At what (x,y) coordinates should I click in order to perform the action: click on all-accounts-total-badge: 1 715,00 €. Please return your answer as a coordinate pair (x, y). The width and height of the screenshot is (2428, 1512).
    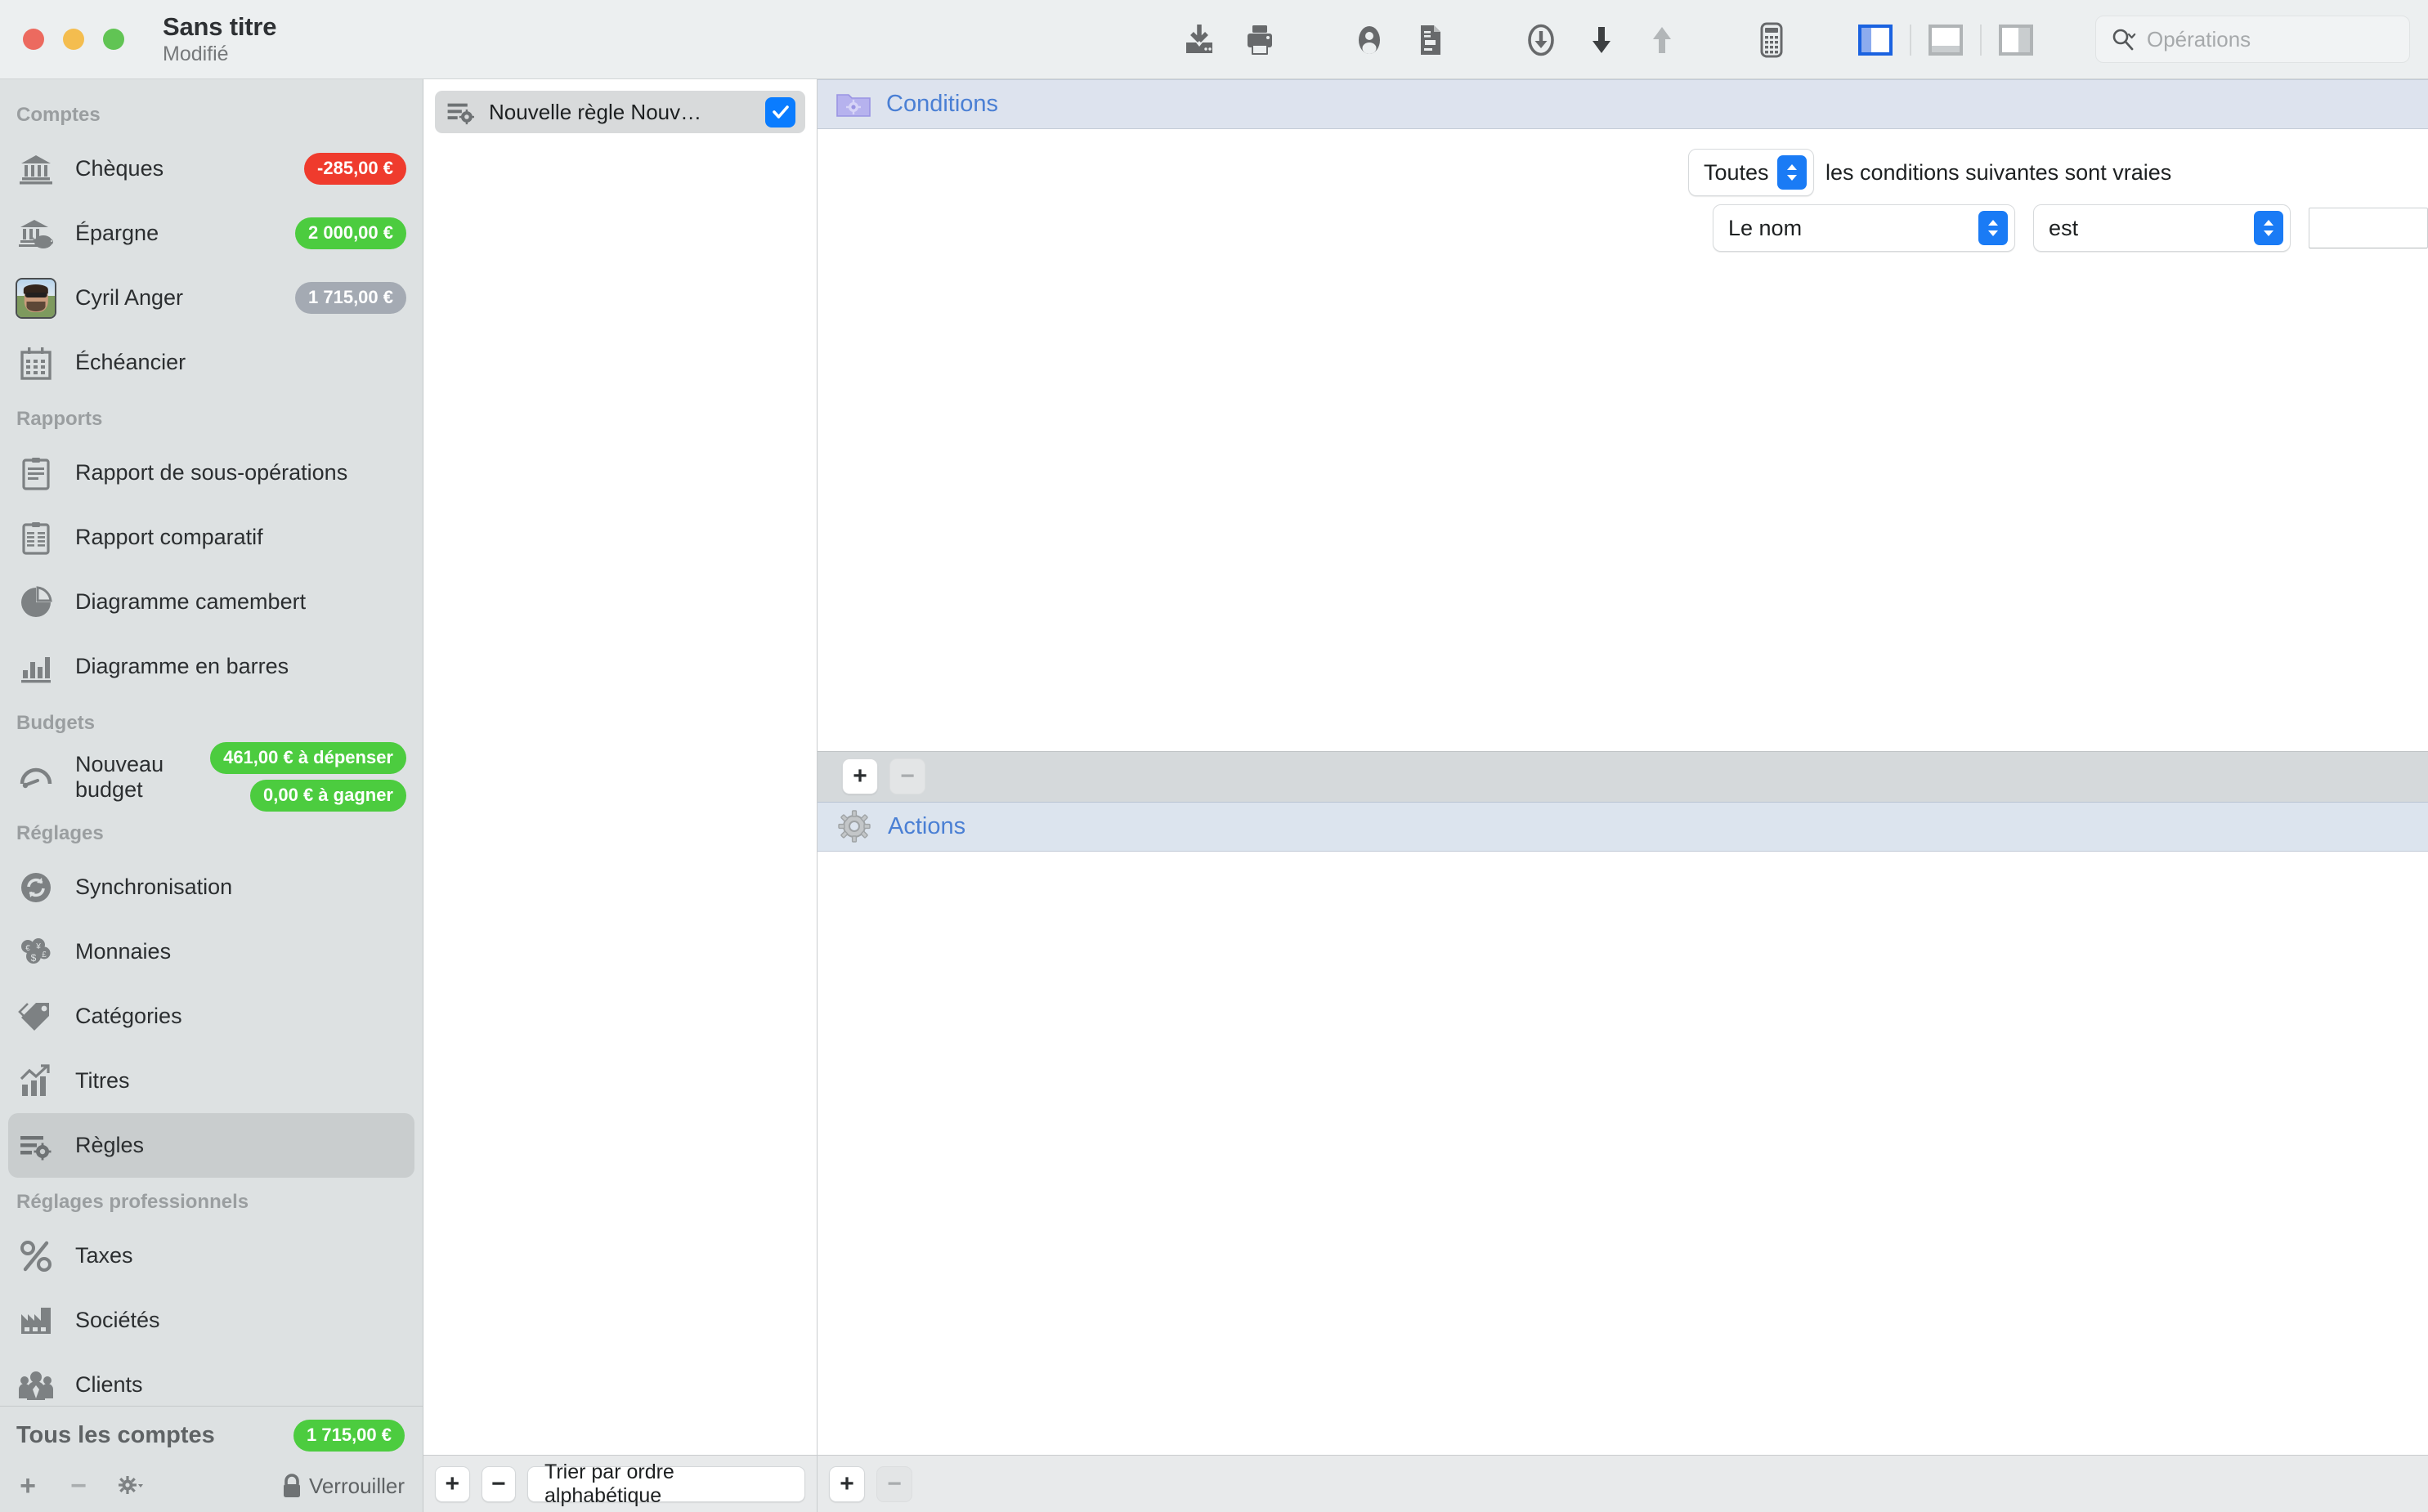
    Looking at the image, I should click on (349, 1436).